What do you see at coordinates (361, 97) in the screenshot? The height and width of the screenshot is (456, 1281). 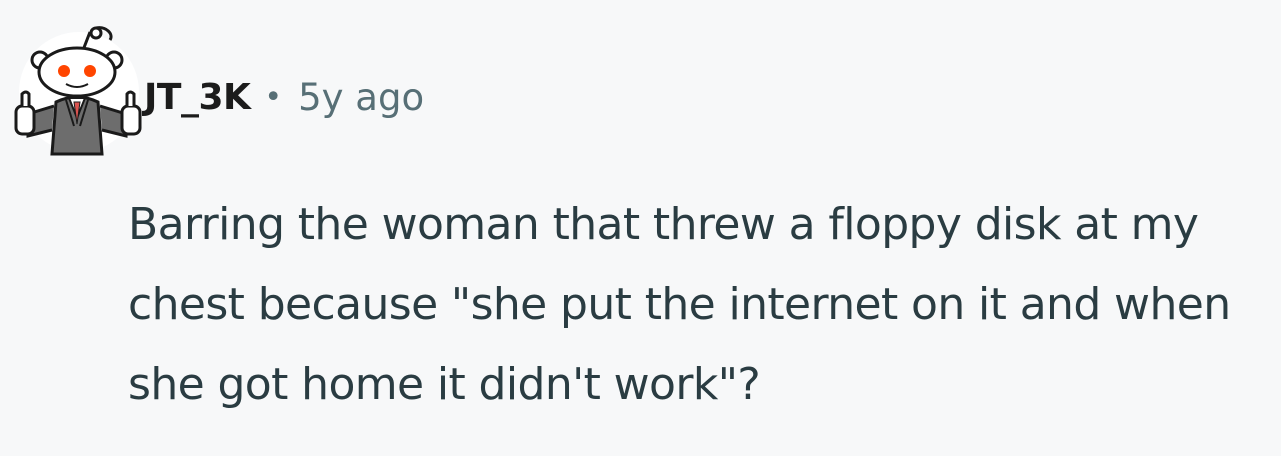 I see `timestamp: 5y ago` at bounding box center [361, 97].